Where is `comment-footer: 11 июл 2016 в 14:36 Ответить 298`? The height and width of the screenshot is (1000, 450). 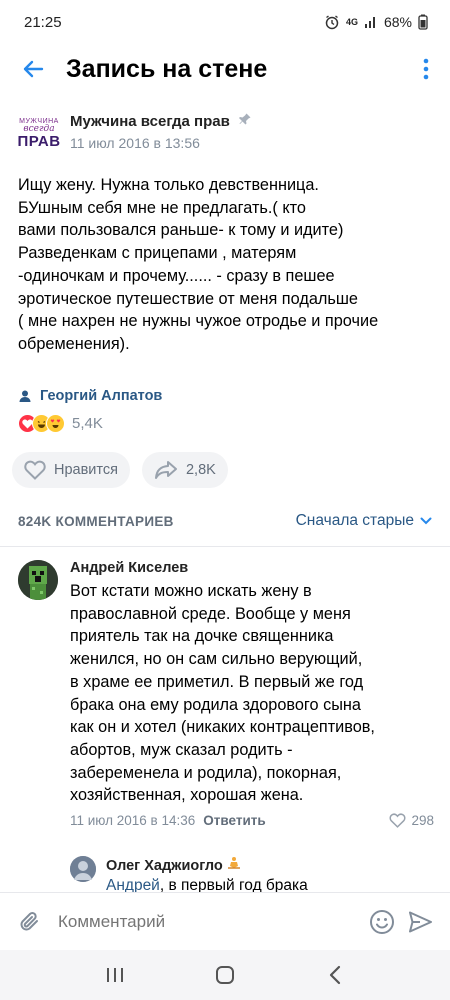
comment-footer: 11 июл 2016 в 14:36 Ответить 298 is located at coordinates (252, 820).